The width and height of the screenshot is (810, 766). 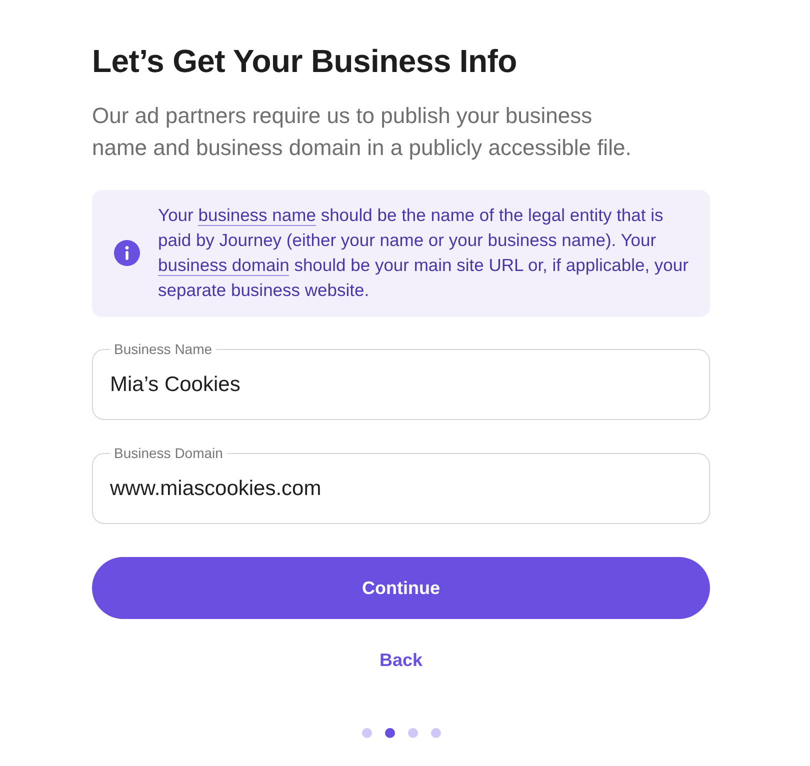 I want to click on continue-button: Continue, so click(x=401, y=588).